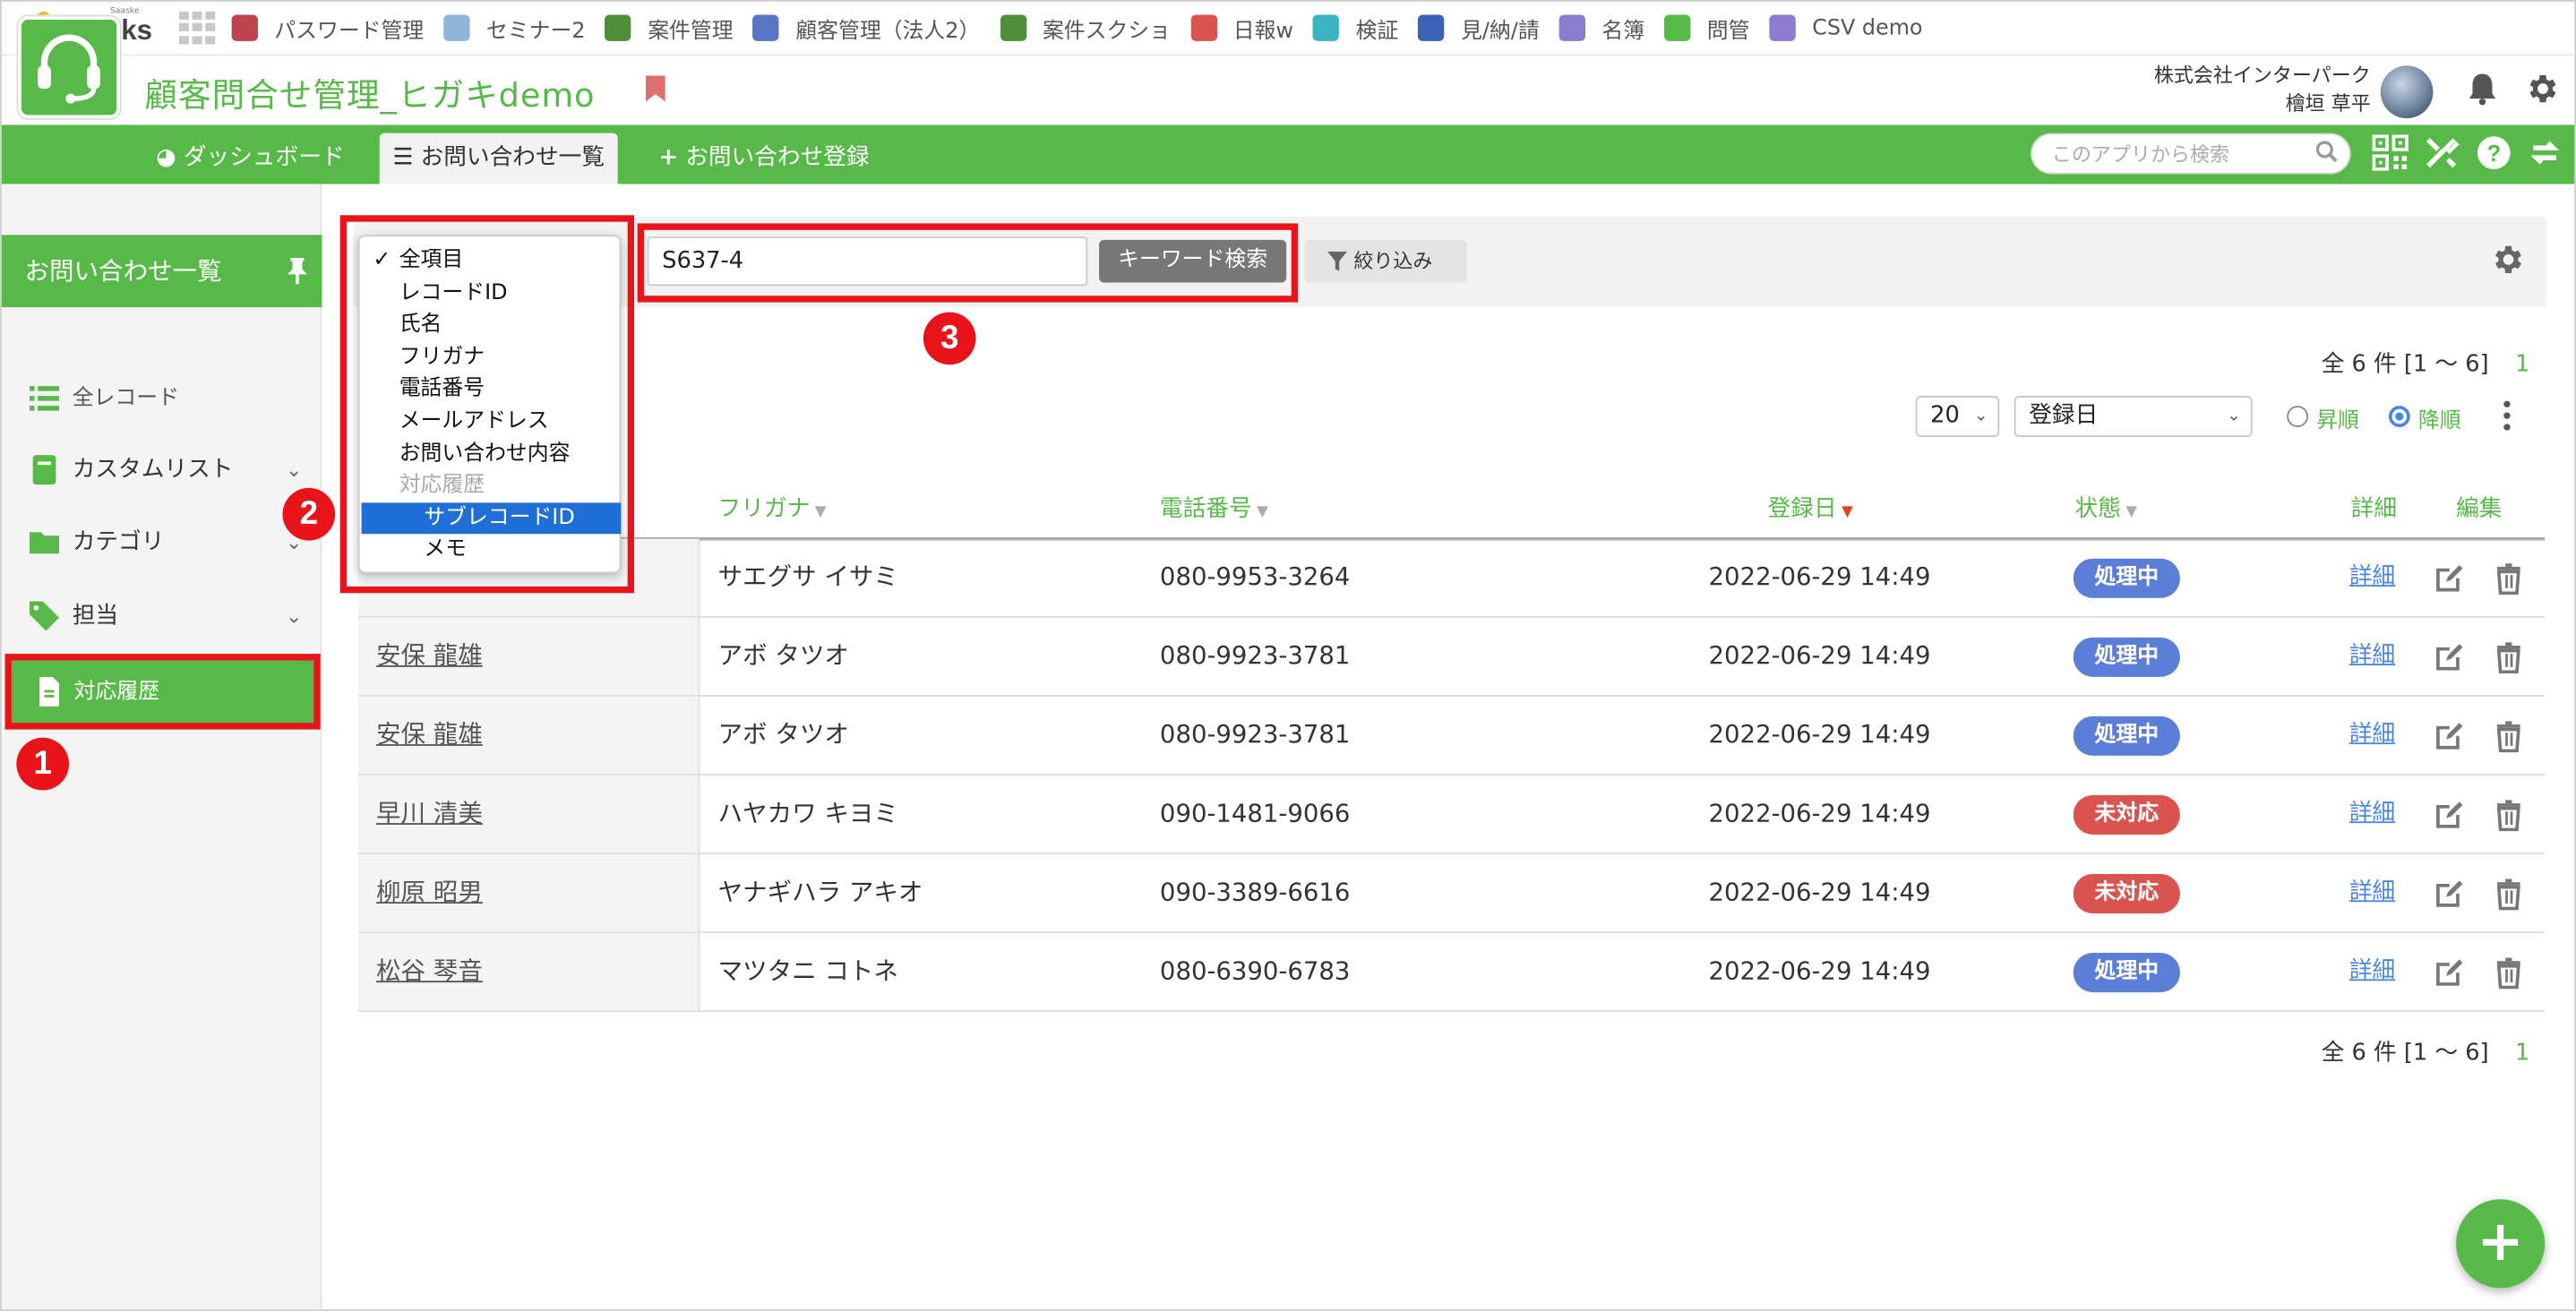 The width and height of the screenshot is (2576, 1311). Describe the element at coordinates (820, 512) in the screenshot. I see `sort-caret-icon: ▼` at that location.